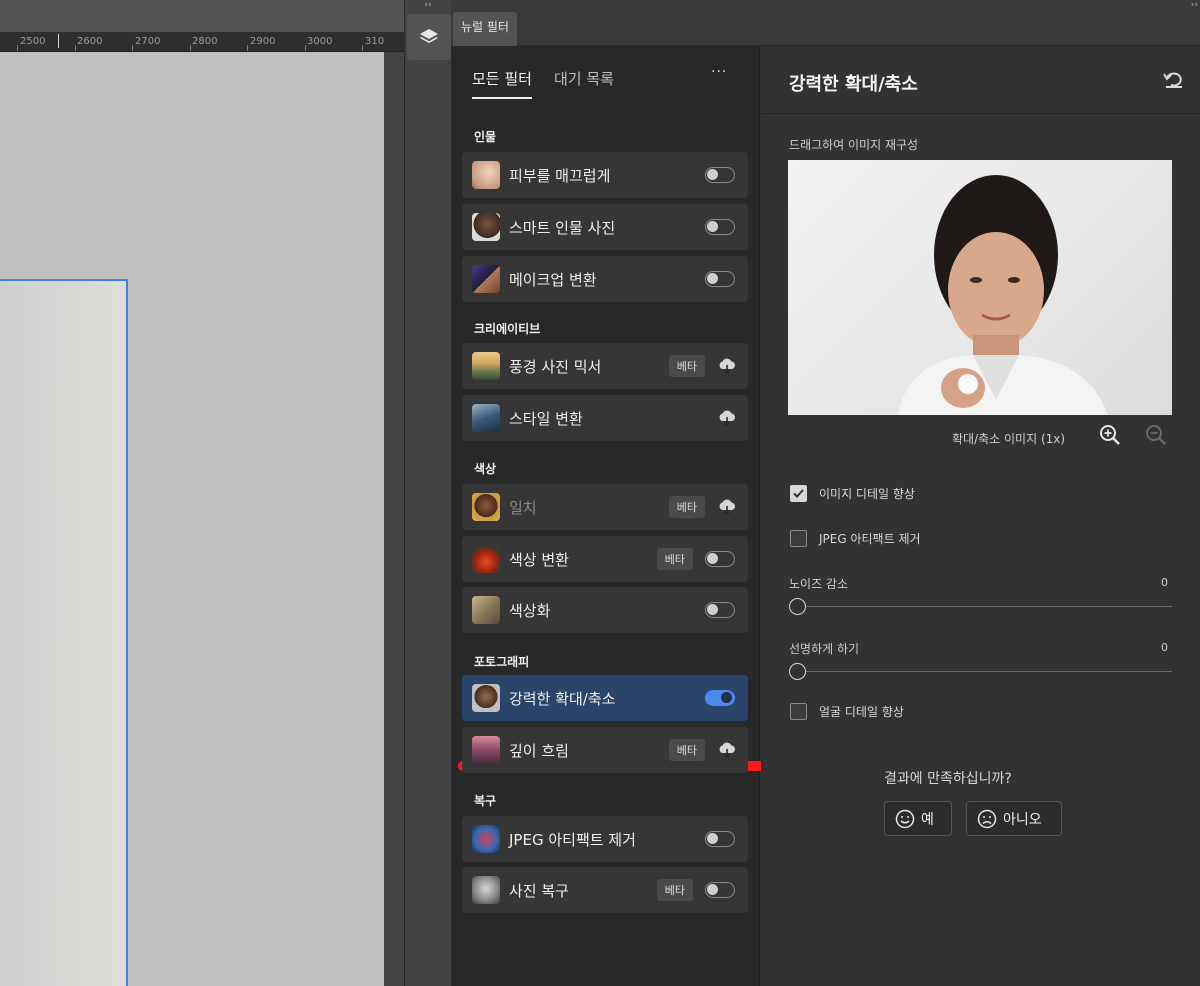 The height and width of the screenshot is (986, 1200). I want to click on preview-image, so click(980, 287).